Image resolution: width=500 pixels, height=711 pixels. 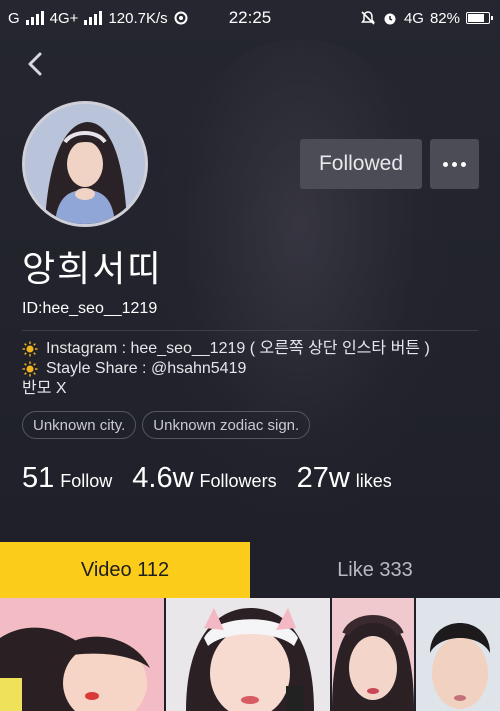 What do you see at coordinates (38, 478) in the screenshot?
I see `follow-count: 51` at bounding box center [38, 478].